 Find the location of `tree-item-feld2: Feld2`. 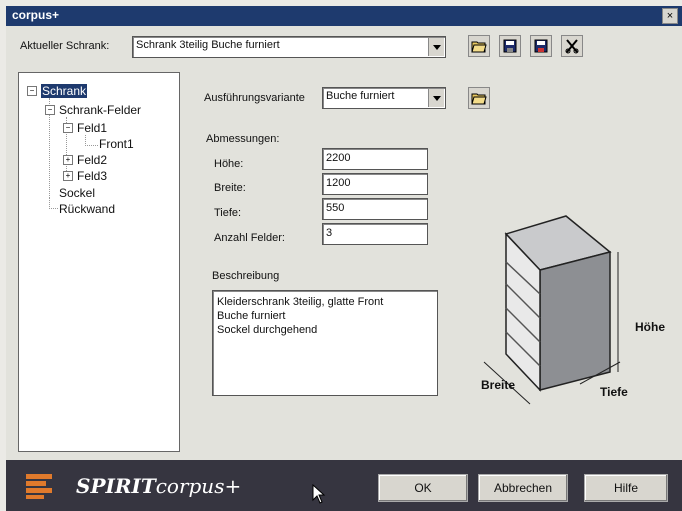

tree-item-feld2: Feld2 is located at coordinates (92, 160).